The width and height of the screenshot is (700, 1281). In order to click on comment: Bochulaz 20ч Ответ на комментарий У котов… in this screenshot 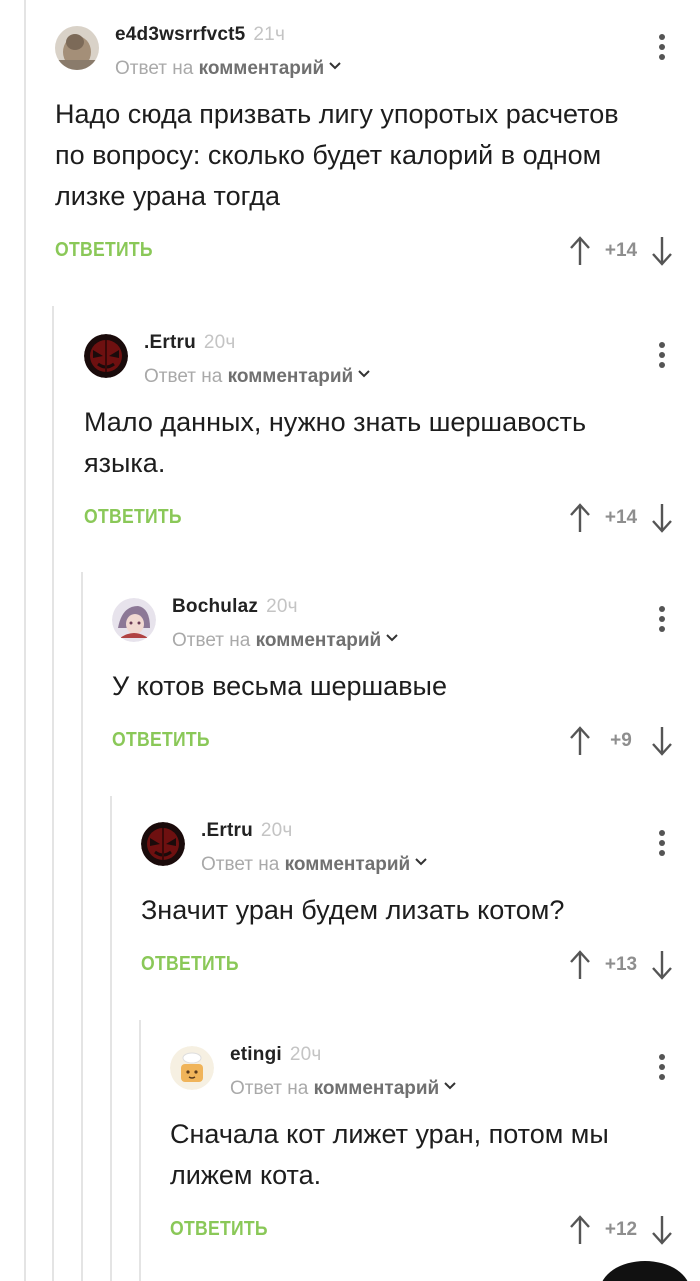, I will do `click(406, 681)`.